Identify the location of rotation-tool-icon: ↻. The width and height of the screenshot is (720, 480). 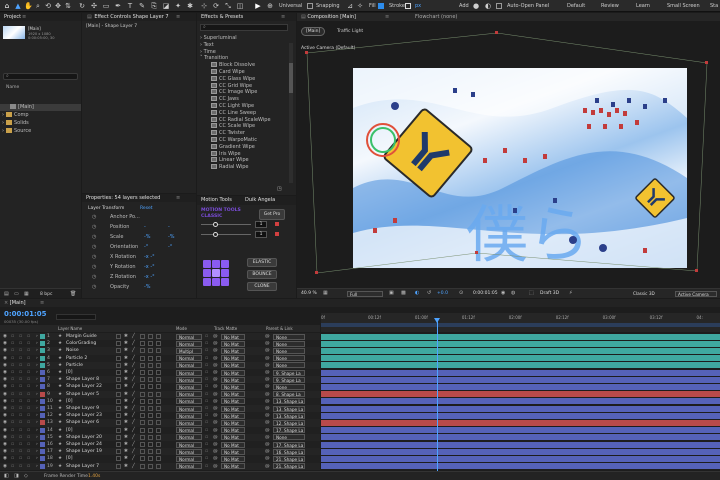
(82, 6).